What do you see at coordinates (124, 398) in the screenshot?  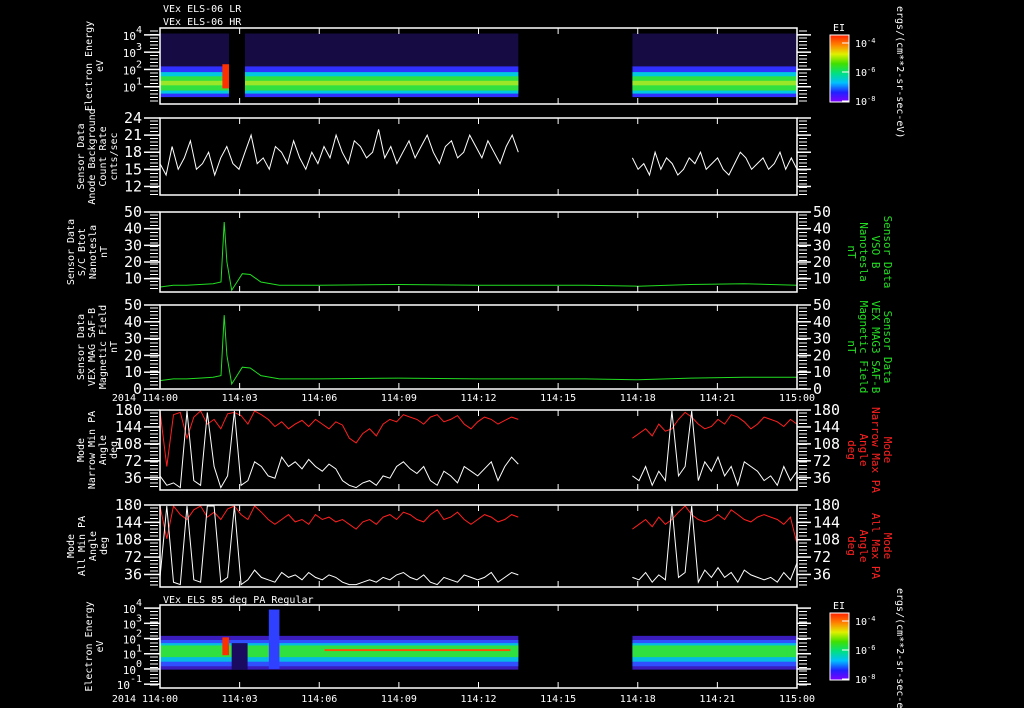 I see `year-label: 2014` at bounding box center [124, 398].